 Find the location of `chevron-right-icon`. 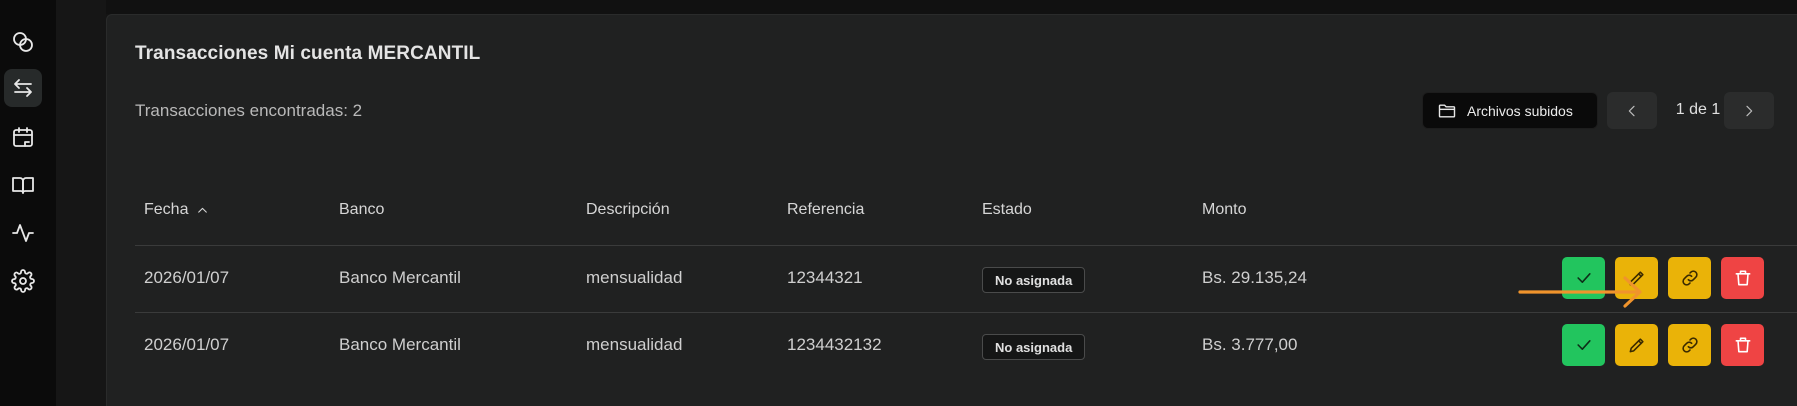

chevron-right-icon is located at coordinates (1749, 110).